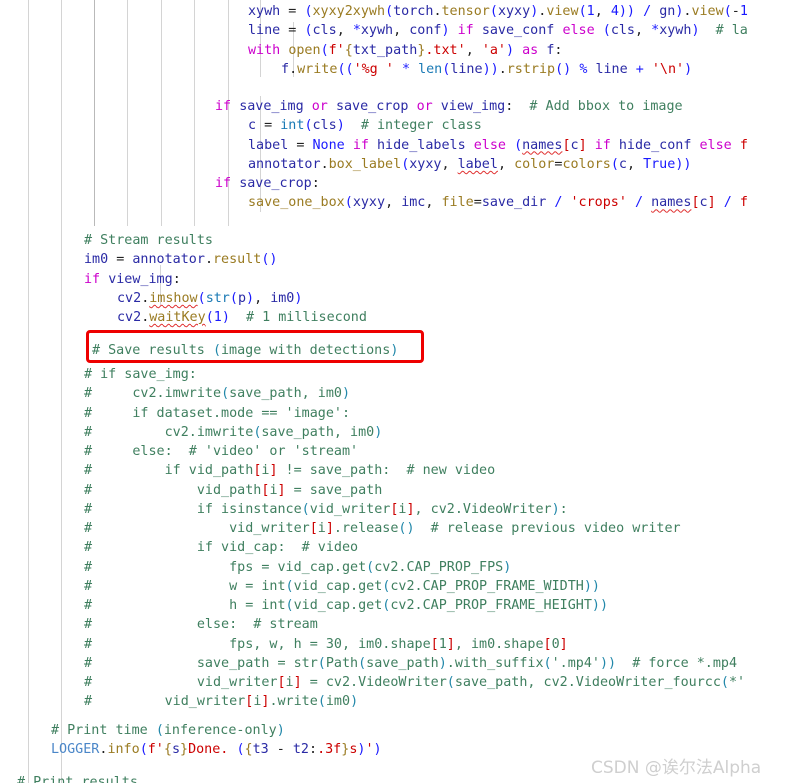 Image resolution: width=786 pixels, height=783 pixels. What do you see at coordinates (140, 374) in the screenshot?
I see `code-line: # if save_img:` at bounding box center [140, 374].